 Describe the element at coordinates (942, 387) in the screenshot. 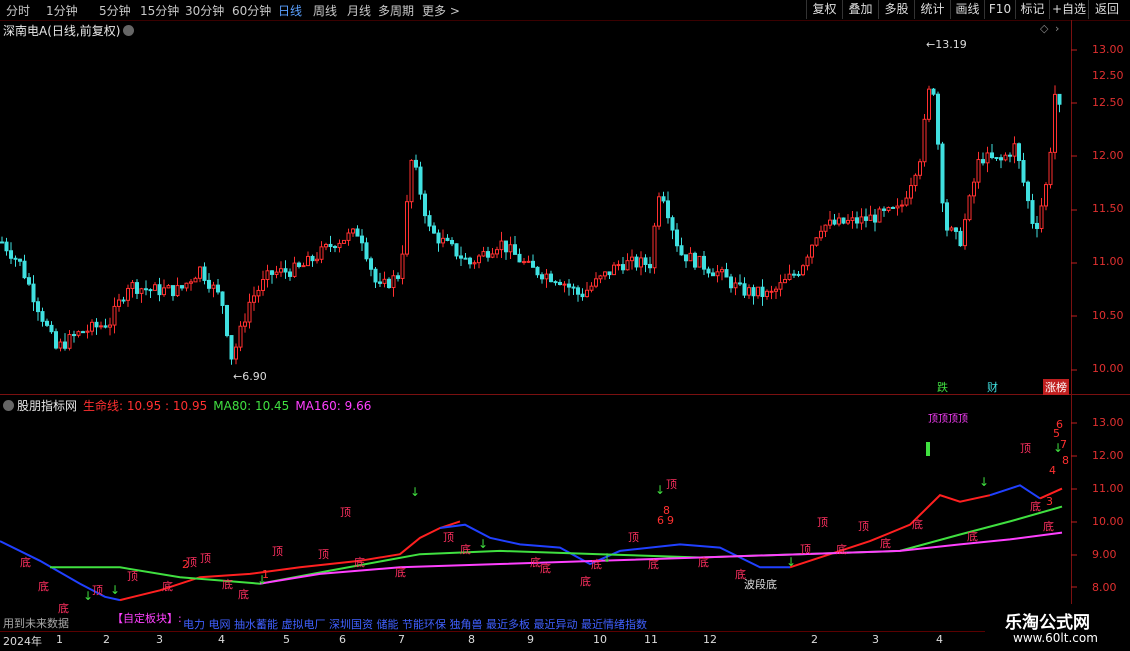

I see `tag-fall: 跌` at that location.